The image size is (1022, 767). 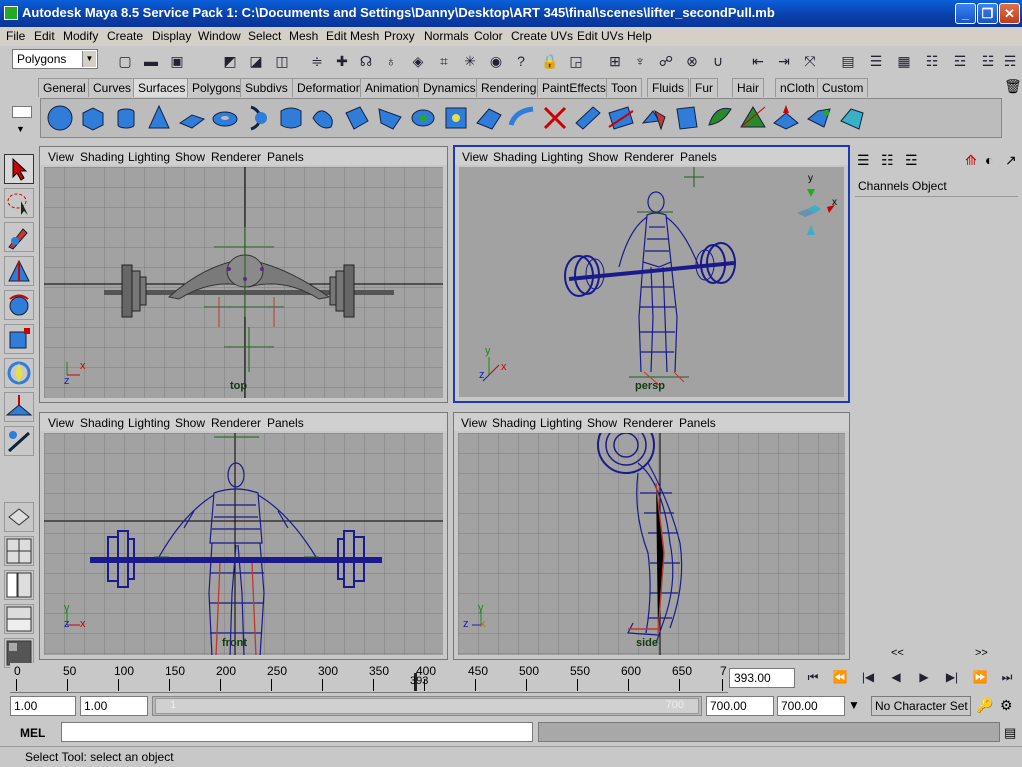 I want to click on lasso-tool-button, so click(x=19, y=203).